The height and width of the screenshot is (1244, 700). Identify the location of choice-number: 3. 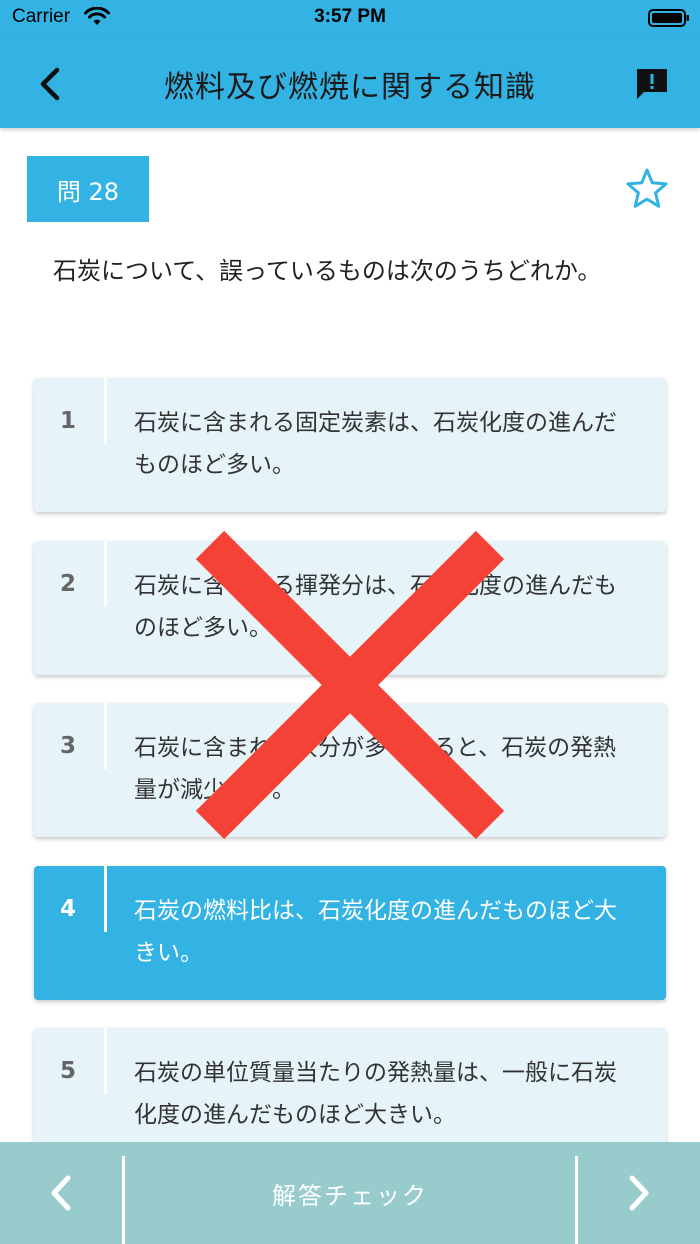
(68, 746).